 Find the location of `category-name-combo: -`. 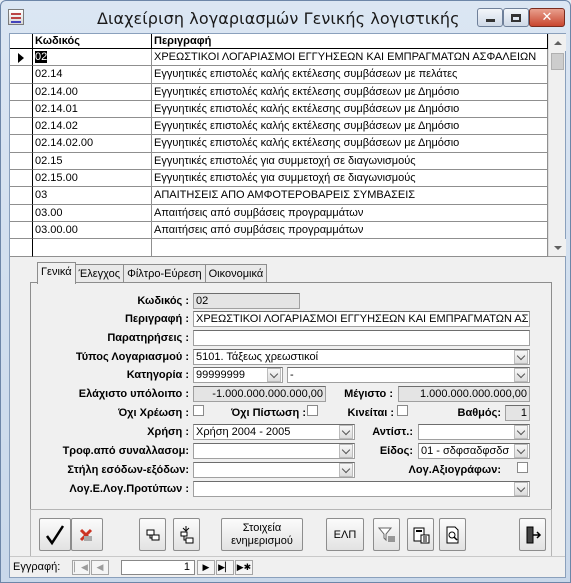

category-name-combo: - is located at coordinates (408, 375).